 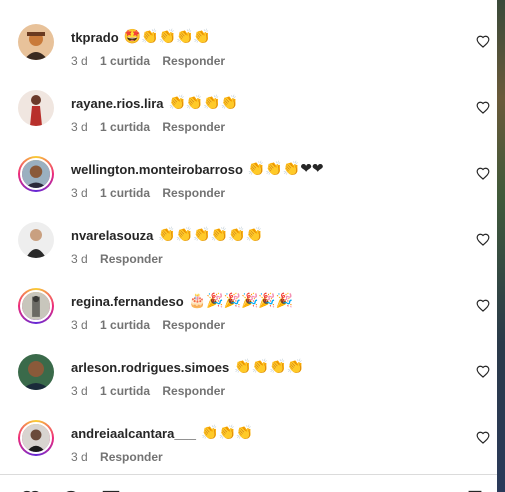 What do you see at coordinates (157, 169) in the screenshot?
I see `comment-username: wellington.monteirobarroso` at bounding box center [157, 169].